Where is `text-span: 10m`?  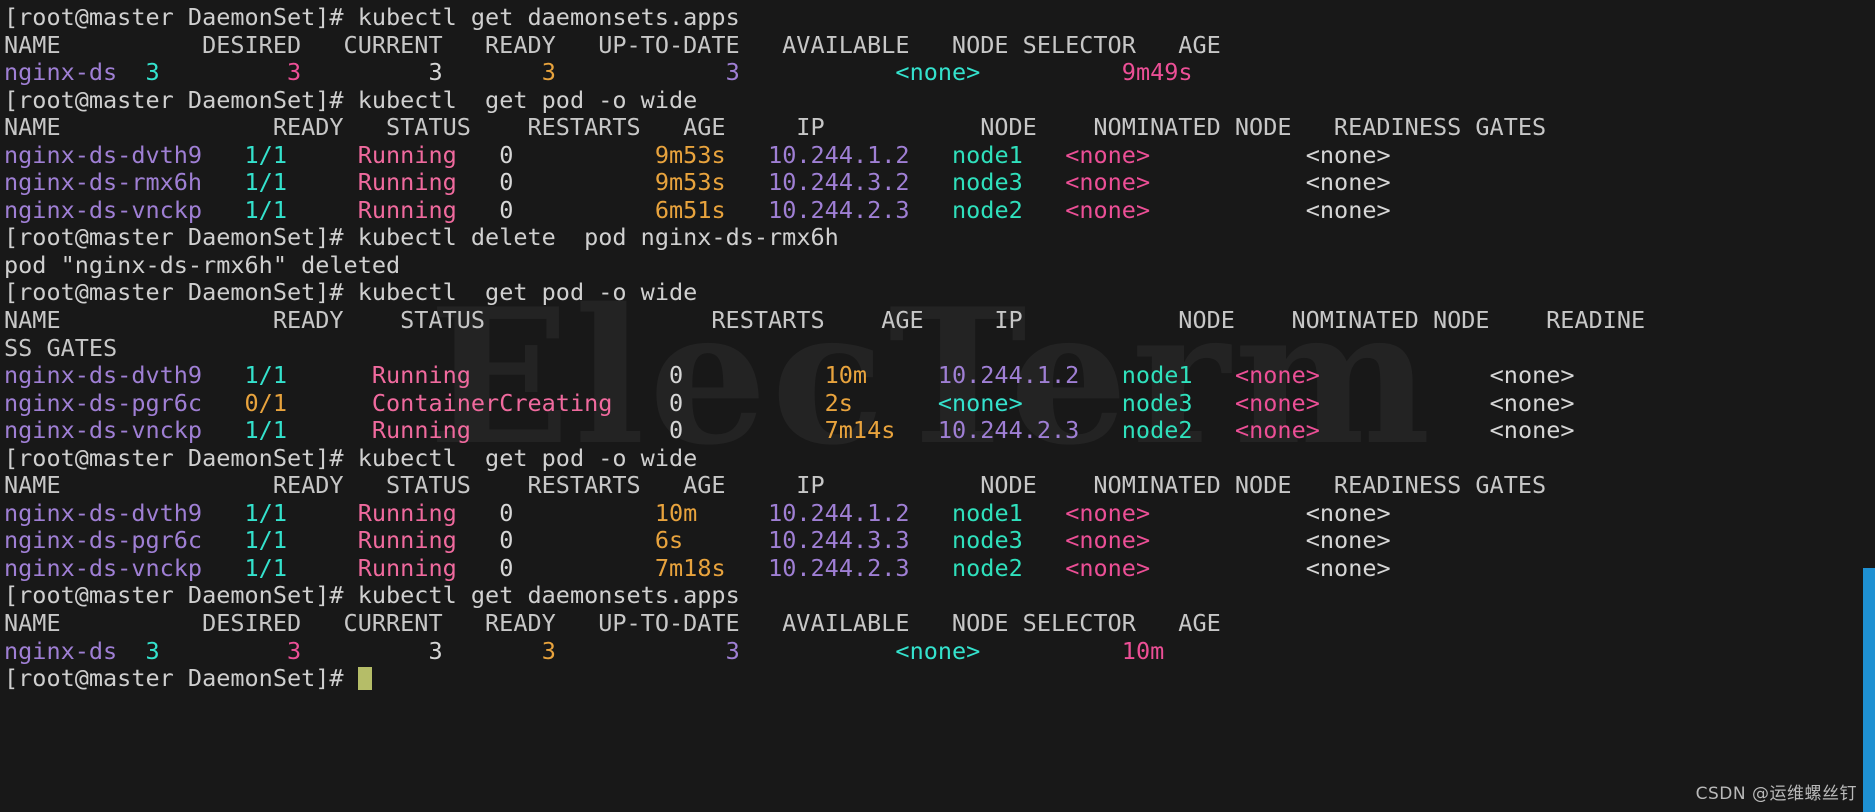
text-span: 10m is located at coordinates (1143, 650).